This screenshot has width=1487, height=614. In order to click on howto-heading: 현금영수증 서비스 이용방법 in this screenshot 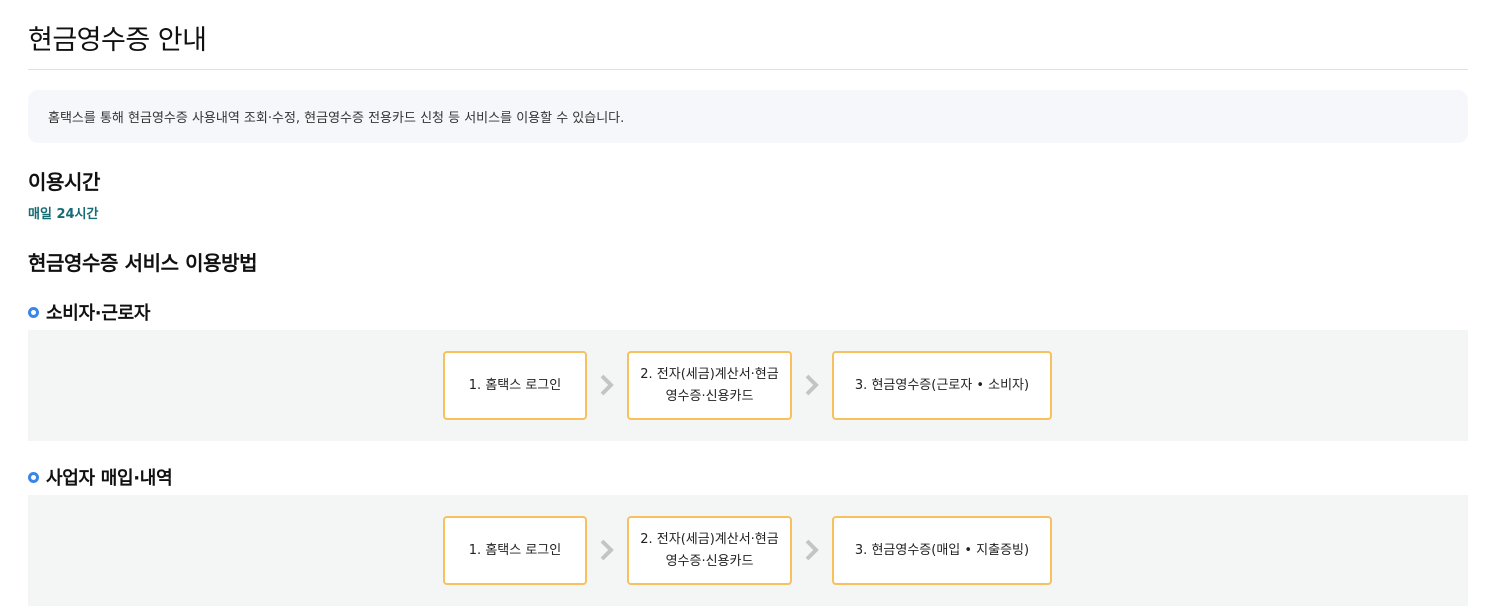, I will do `click(143, 263)`.